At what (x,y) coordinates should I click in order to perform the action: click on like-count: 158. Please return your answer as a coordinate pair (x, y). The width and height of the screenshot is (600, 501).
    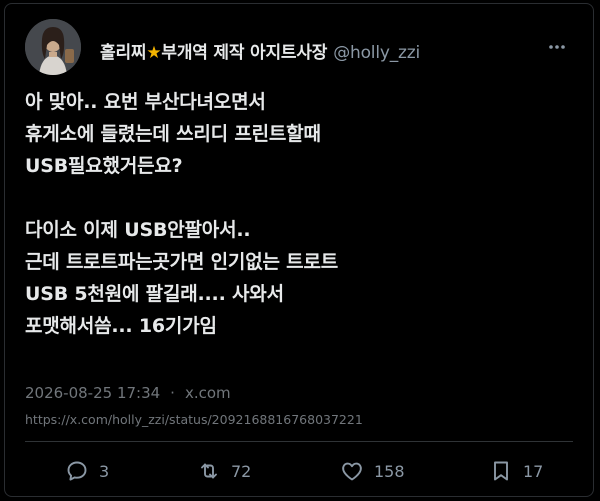
    Looking at the image, I should click on (389, 471).